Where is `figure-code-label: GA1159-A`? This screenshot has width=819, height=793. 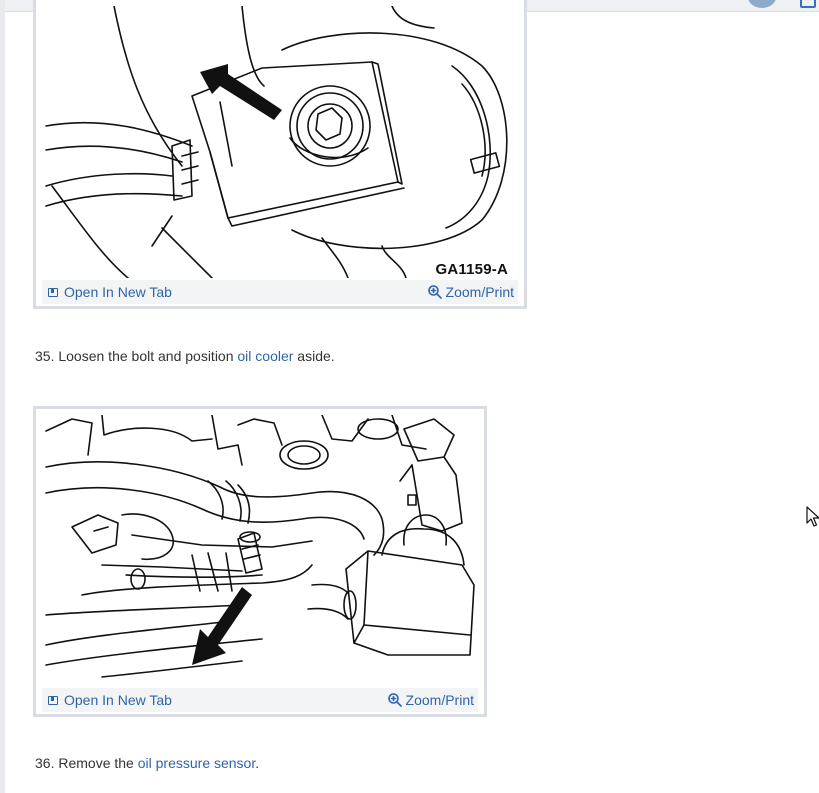 figure-code-label: GA1159-A is located at coordinates (471, 269).